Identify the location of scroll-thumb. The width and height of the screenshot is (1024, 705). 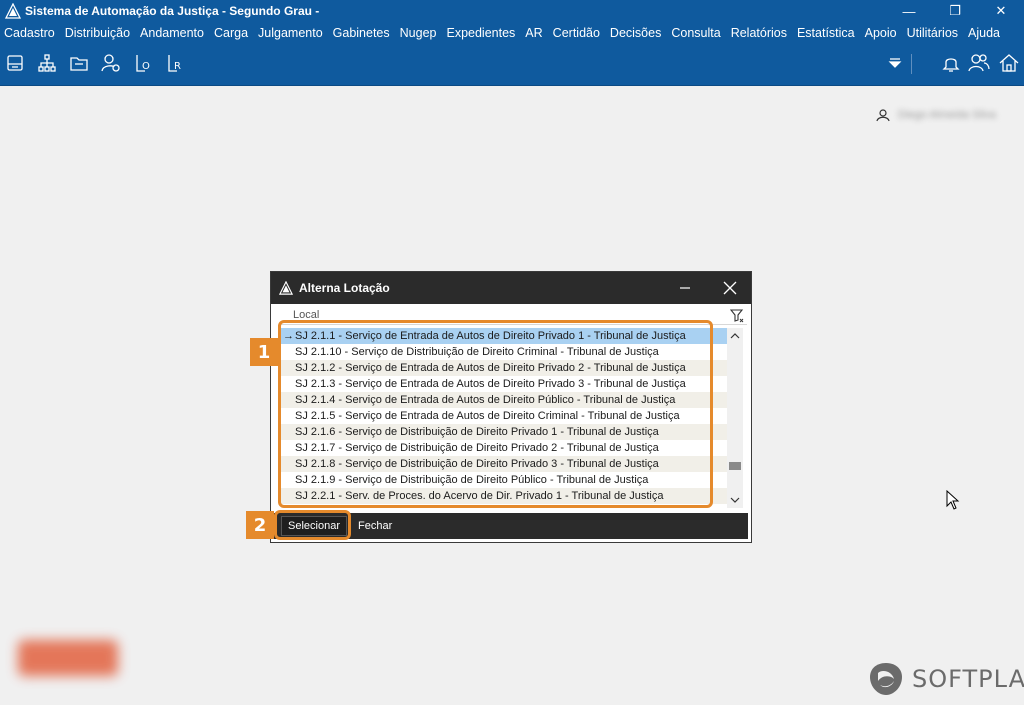
(735, 466).